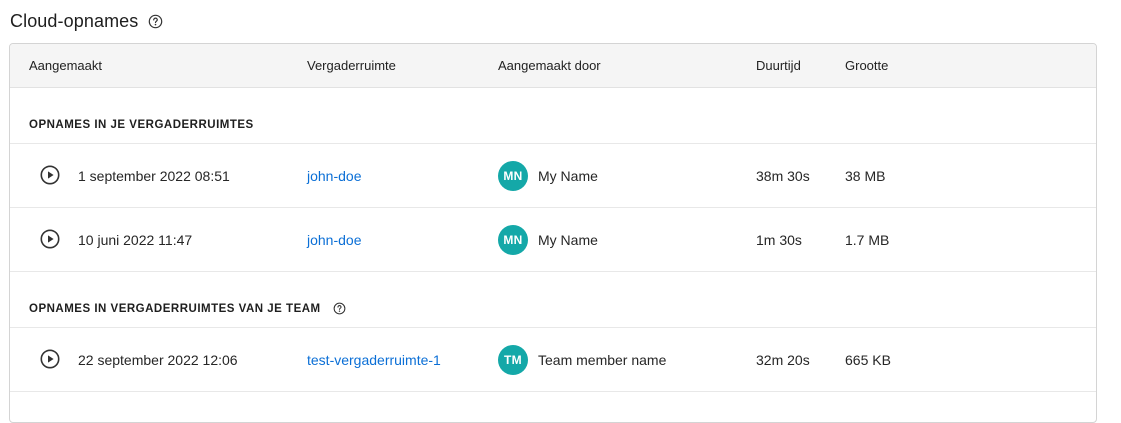  Describe the element at coordinates (783, 175) in the screenshot. I see `duration: 38m 30s` at that location.